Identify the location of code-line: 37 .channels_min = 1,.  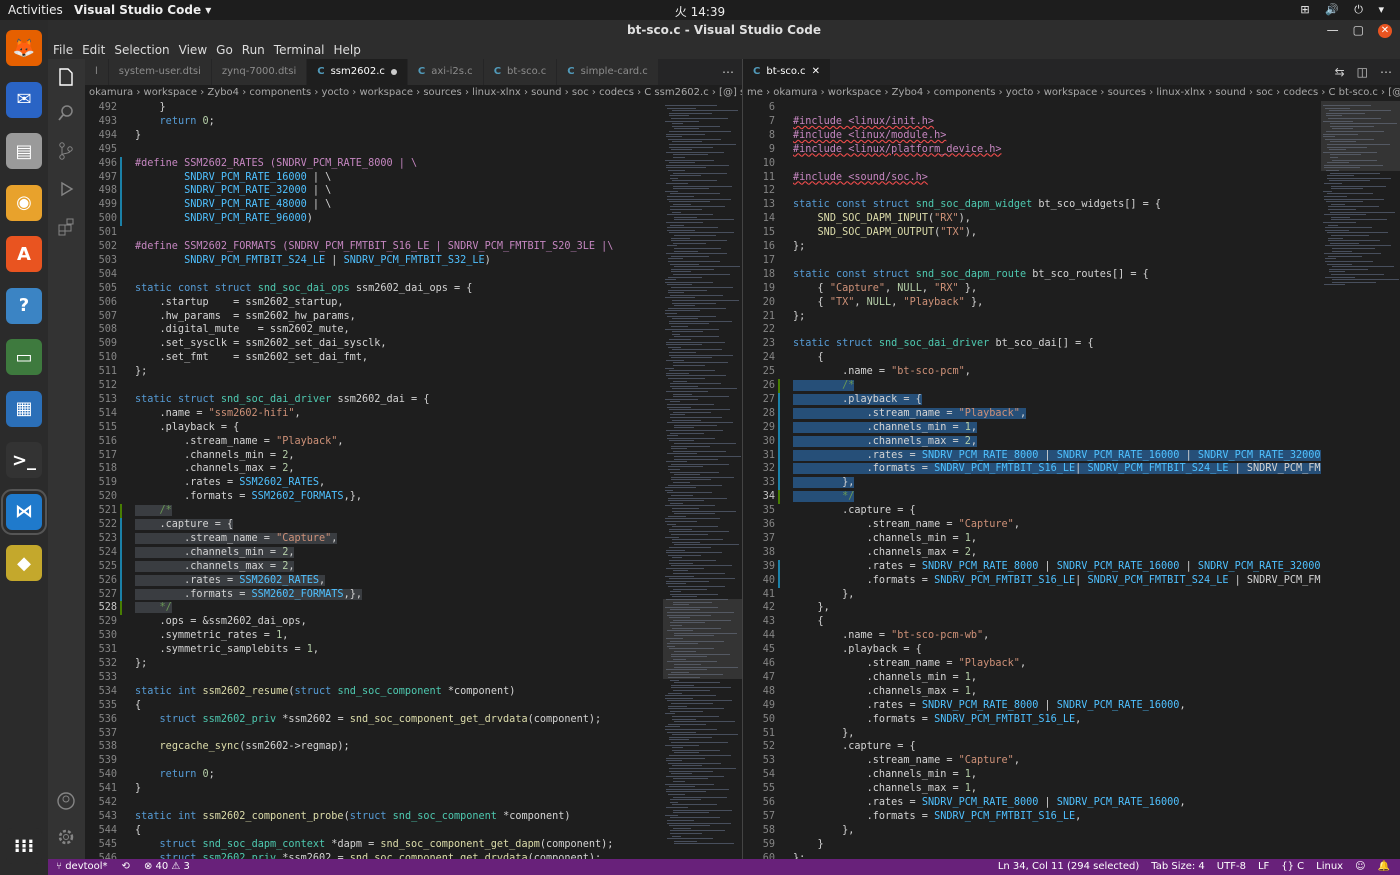
(1032, 539).